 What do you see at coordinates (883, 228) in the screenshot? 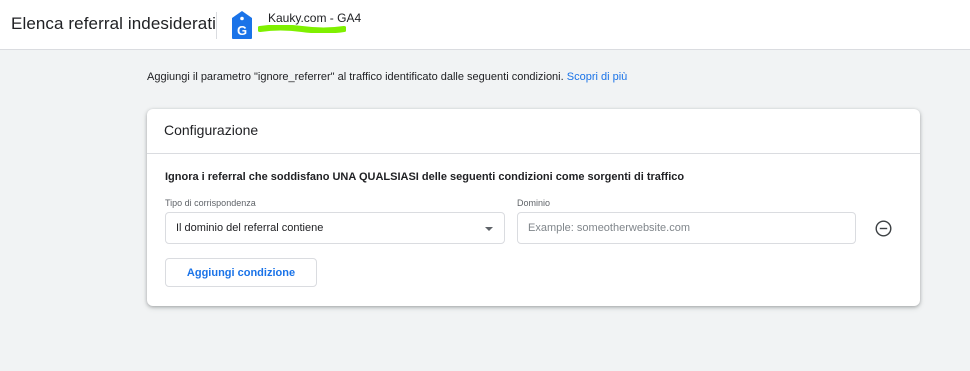
I see `remove-circle-icon` at bounding box center [883, 228].